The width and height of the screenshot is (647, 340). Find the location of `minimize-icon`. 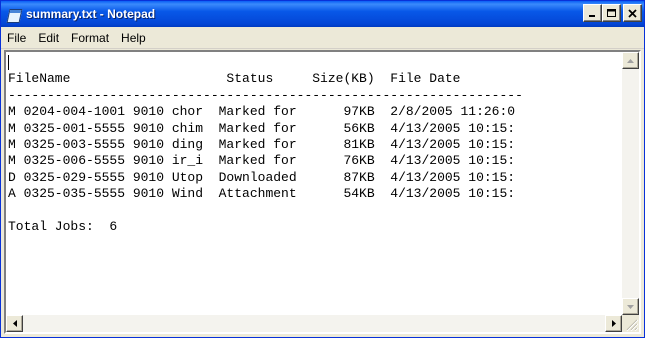

minimize-icon is located at coordinates (592, 15).